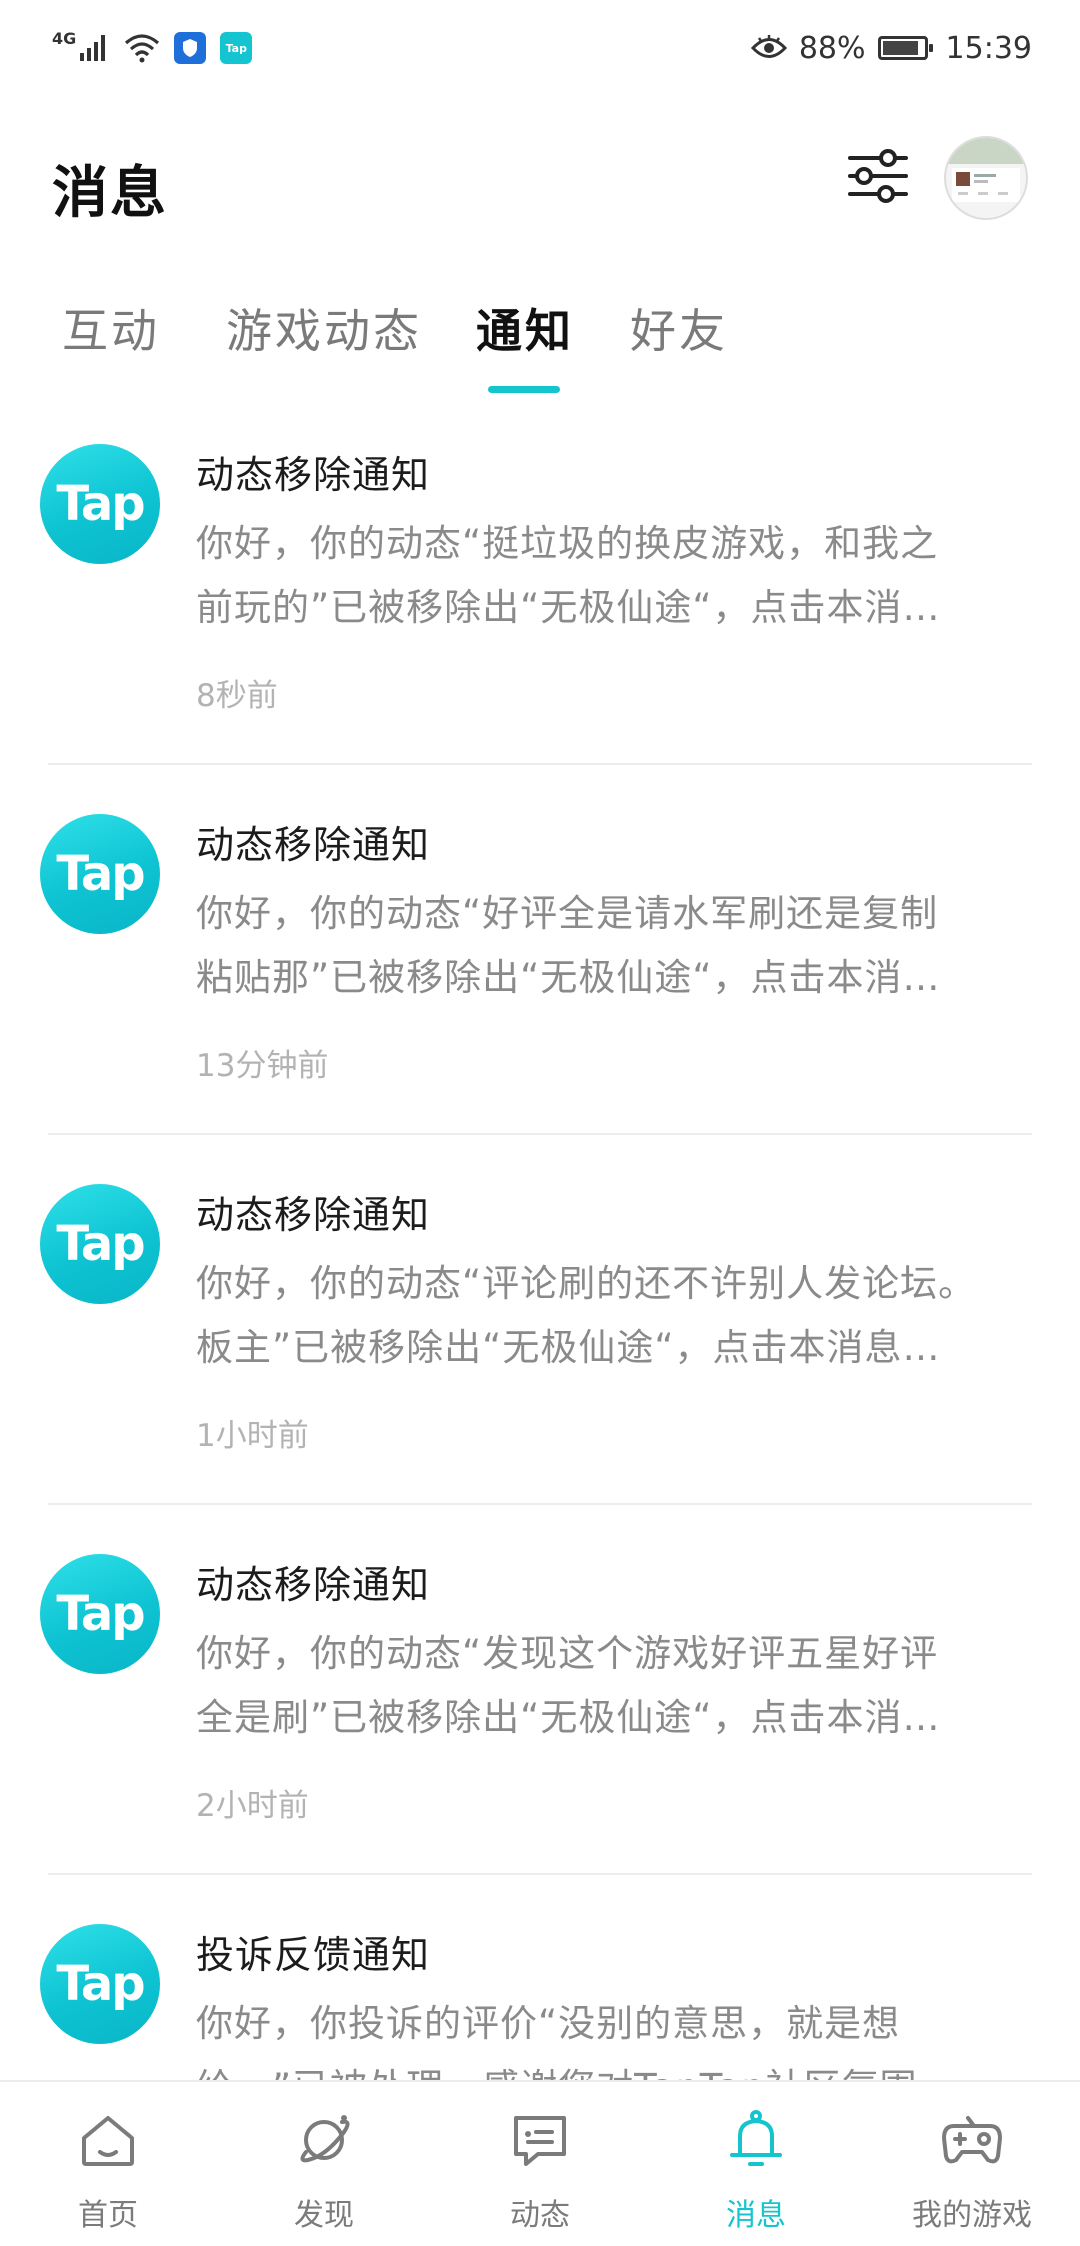  I want to click on sliders-icon, so click(878, 176).